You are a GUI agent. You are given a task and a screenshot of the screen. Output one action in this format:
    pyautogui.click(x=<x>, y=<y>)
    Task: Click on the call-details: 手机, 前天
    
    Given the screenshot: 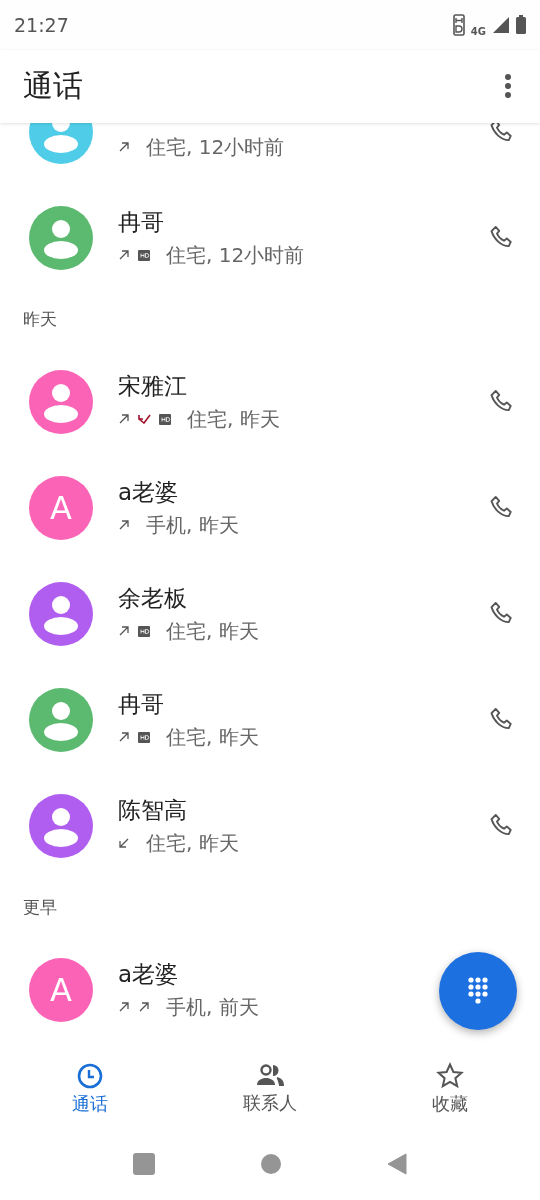 What is the action you would take?
    pyautogui.click(x=212, y=1007)
    